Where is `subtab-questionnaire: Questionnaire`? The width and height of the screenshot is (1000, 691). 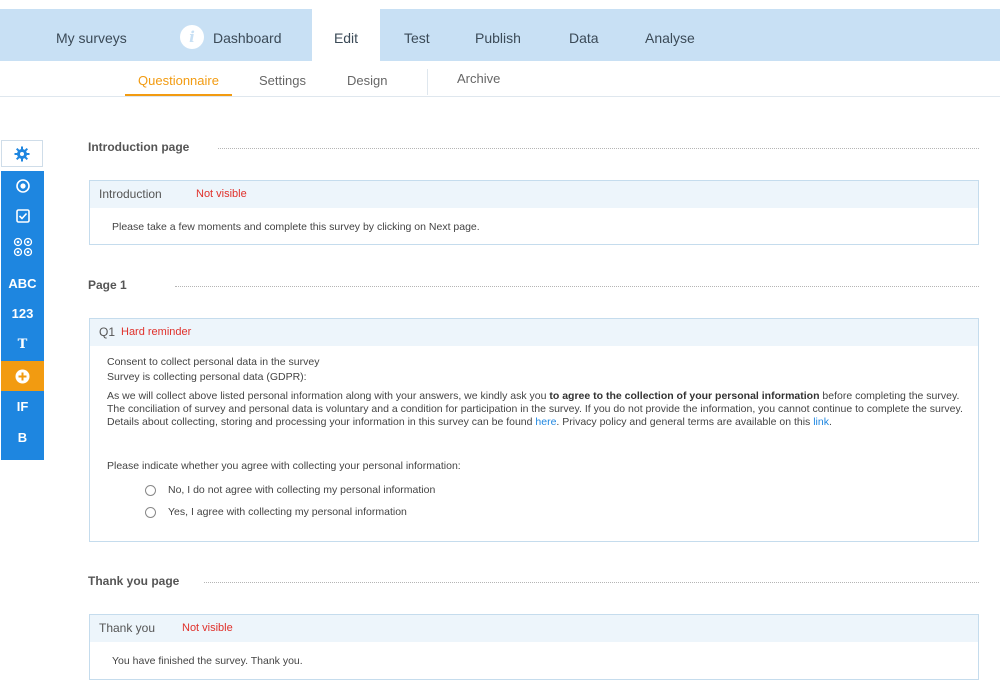
subtab-questionnaire: Questionnaire is located at coordinates (178, 78).